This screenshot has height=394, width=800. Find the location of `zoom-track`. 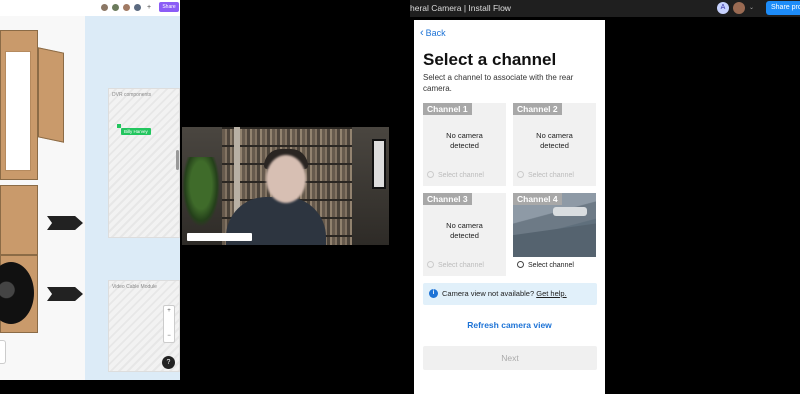

zoom-track is located at coordinates (169, 324).